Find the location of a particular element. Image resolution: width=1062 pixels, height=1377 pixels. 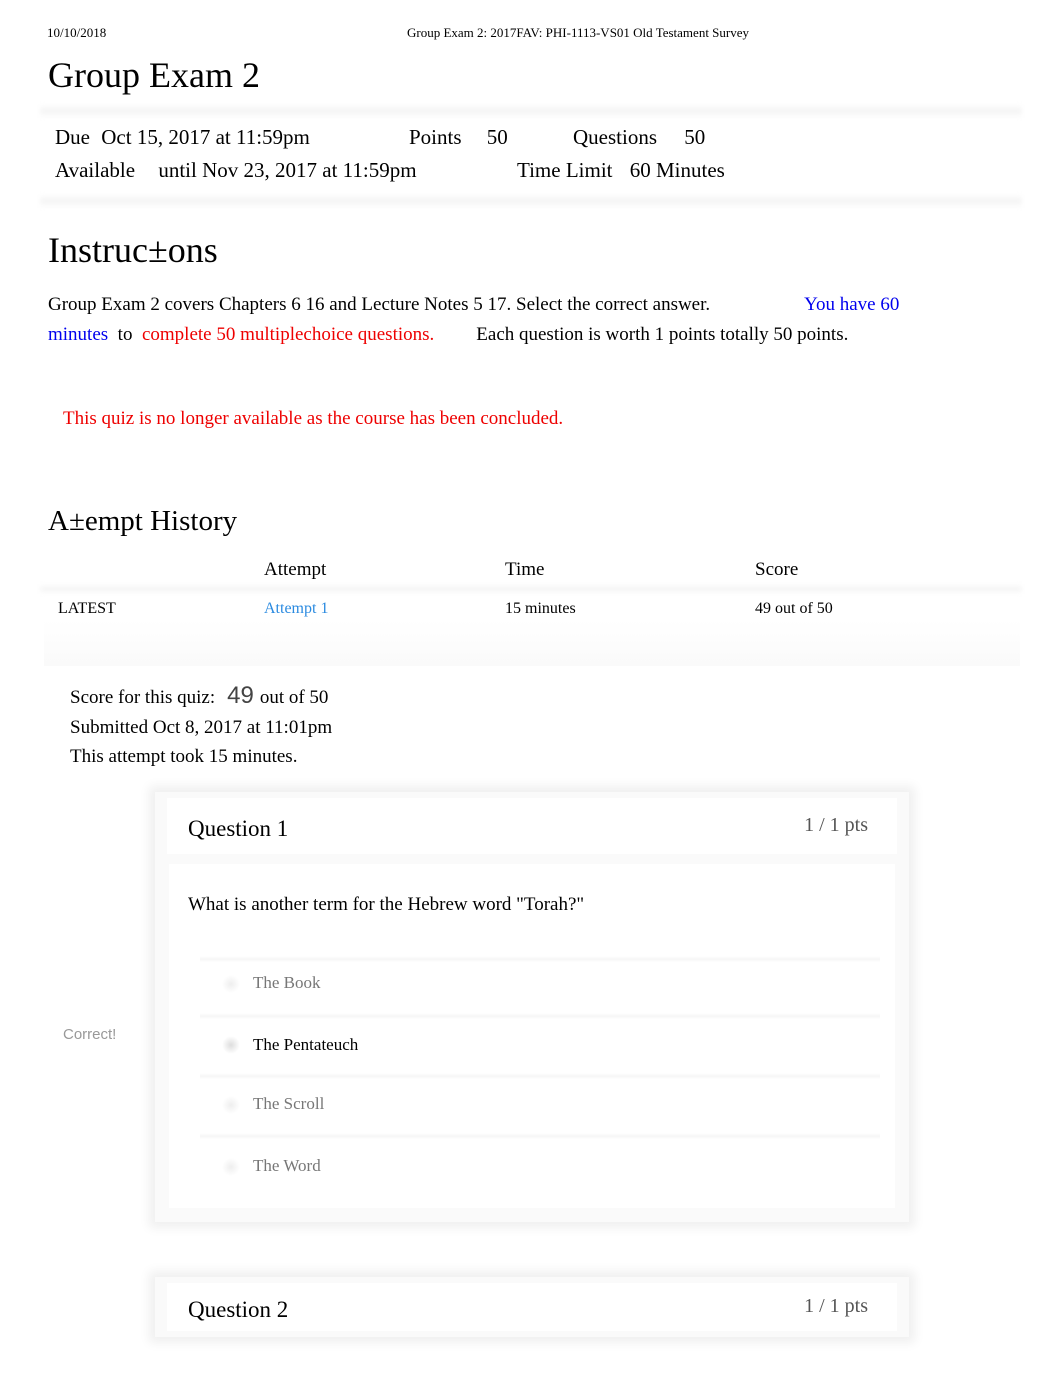

available-value: until Nov 23, 2017 at 11:59pm is located at coordinates (287, 170).